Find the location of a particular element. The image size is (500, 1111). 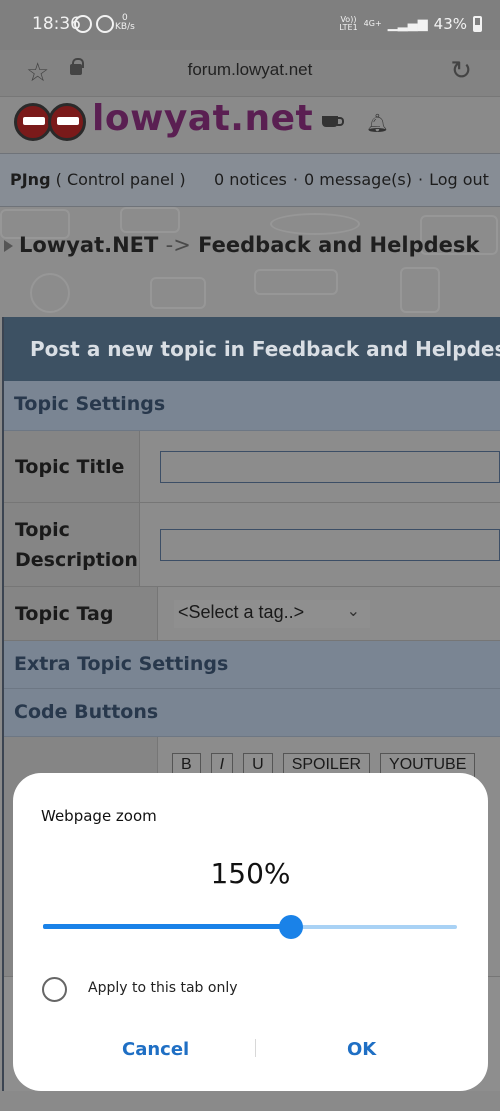

logo-mascot is located at coordinates (50, 122).